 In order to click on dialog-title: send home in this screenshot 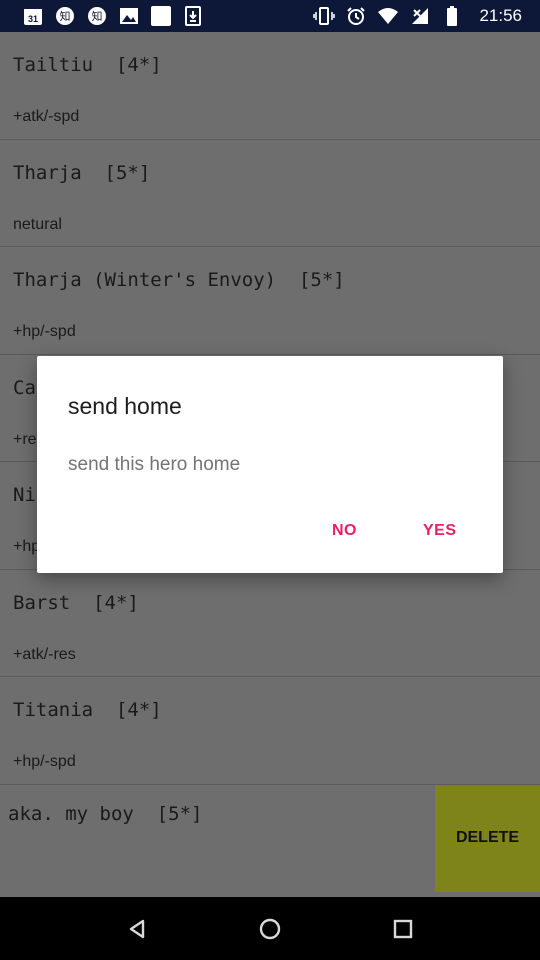, I will do `click(125, 406)`.